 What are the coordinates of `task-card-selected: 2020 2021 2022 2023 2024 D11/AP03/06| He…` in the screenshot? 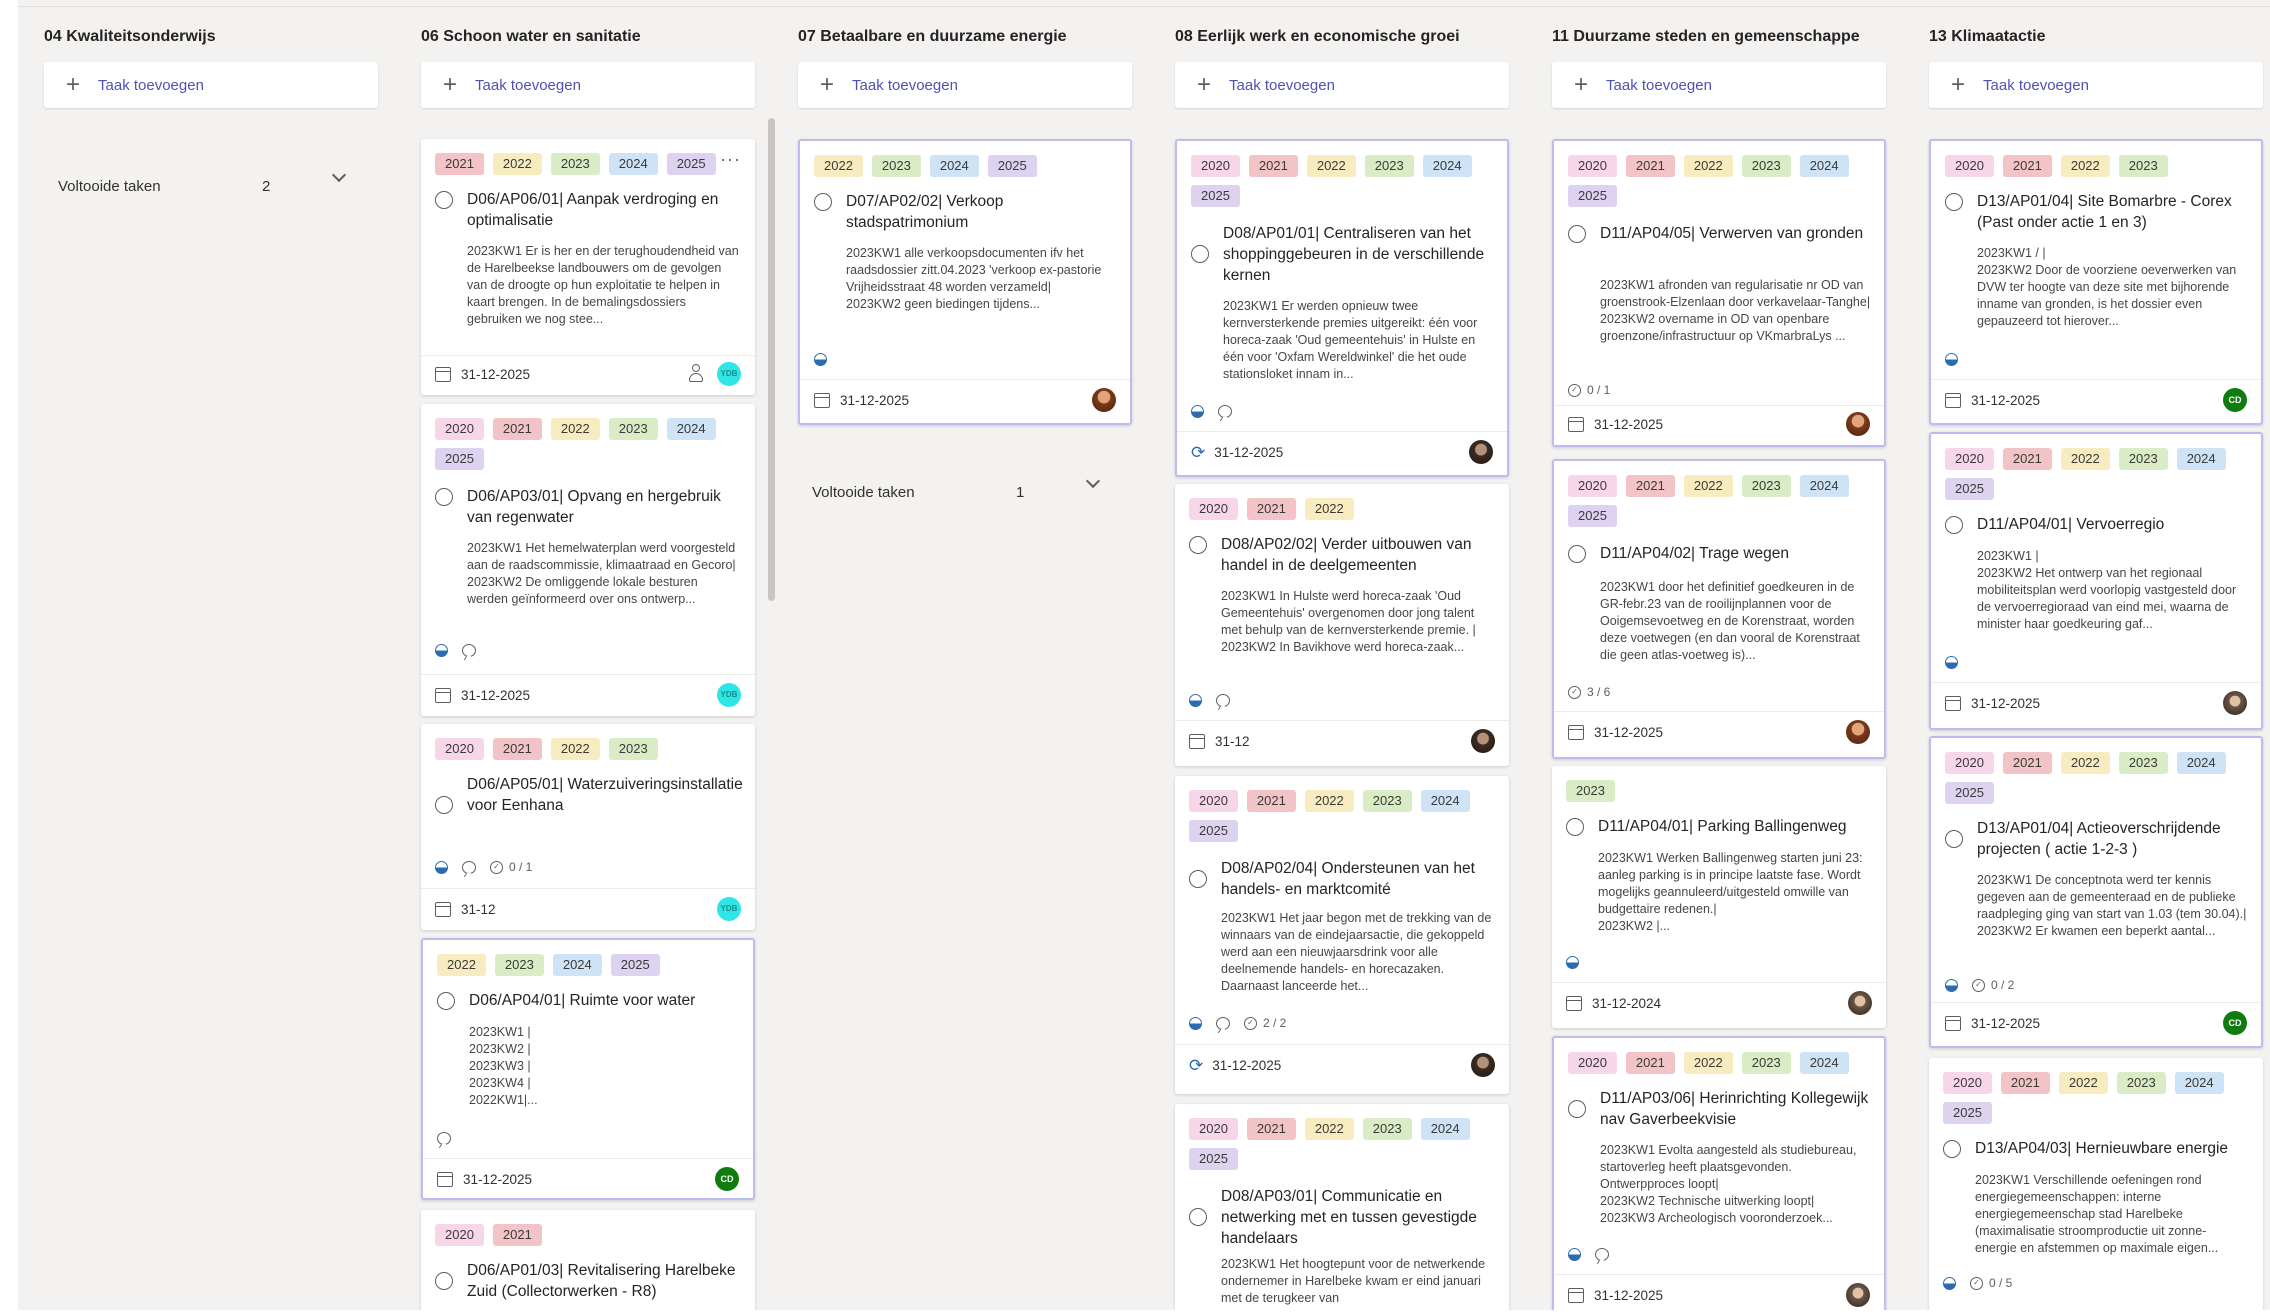 It's located at (1719, 1175).